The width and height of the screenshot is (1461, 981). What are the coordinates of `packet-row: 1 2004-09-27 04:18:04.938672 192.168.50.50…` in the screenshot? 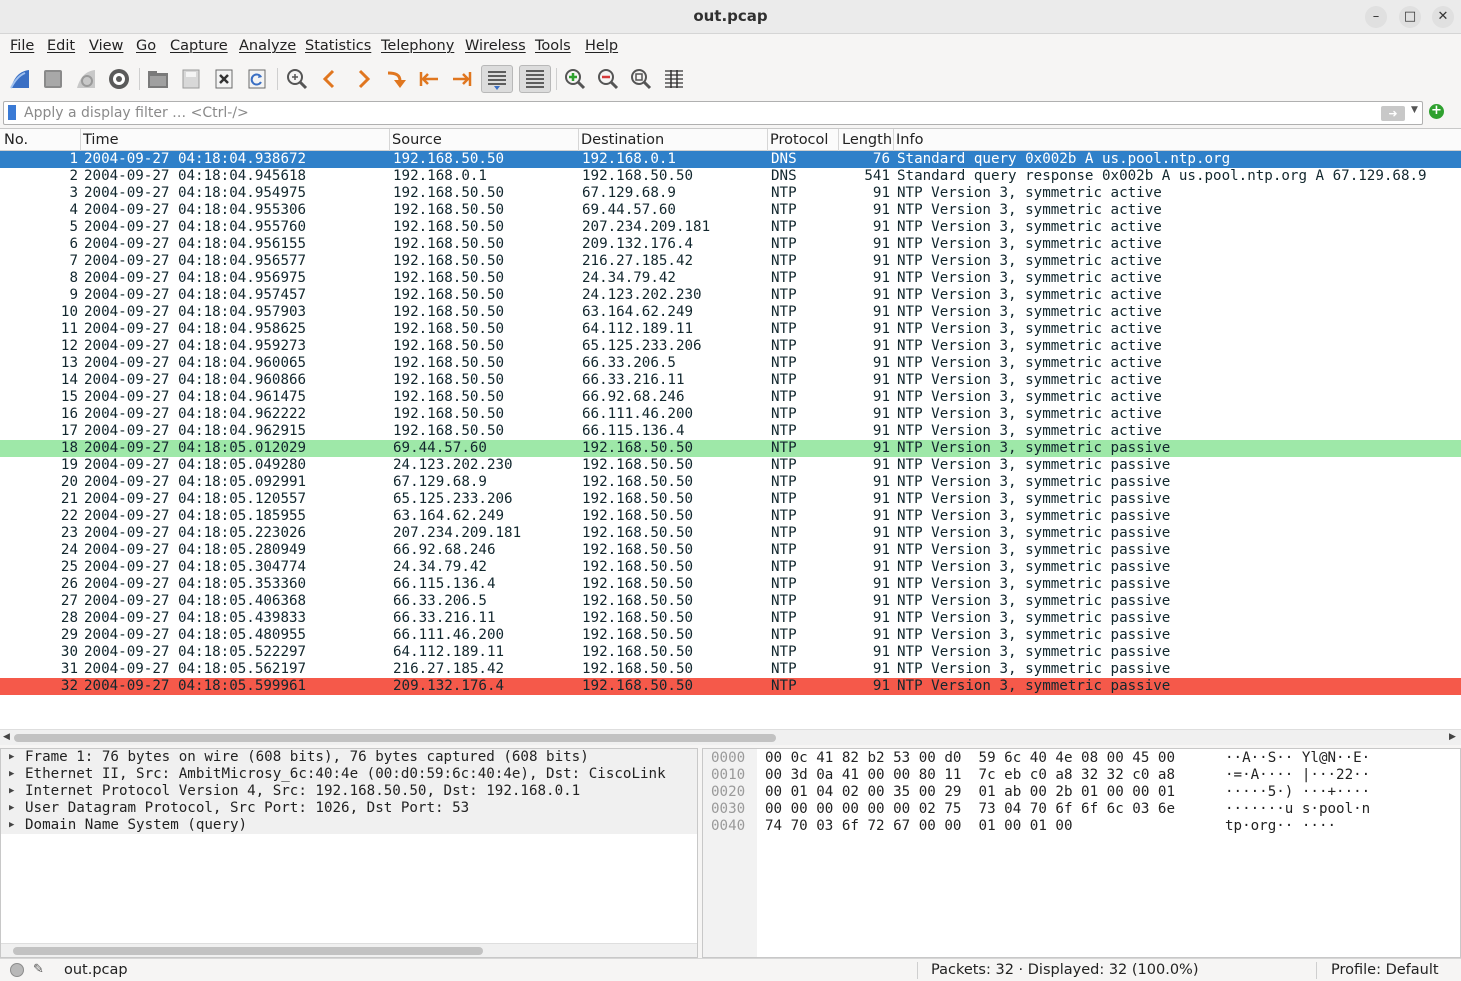 It's located at (730, 159).